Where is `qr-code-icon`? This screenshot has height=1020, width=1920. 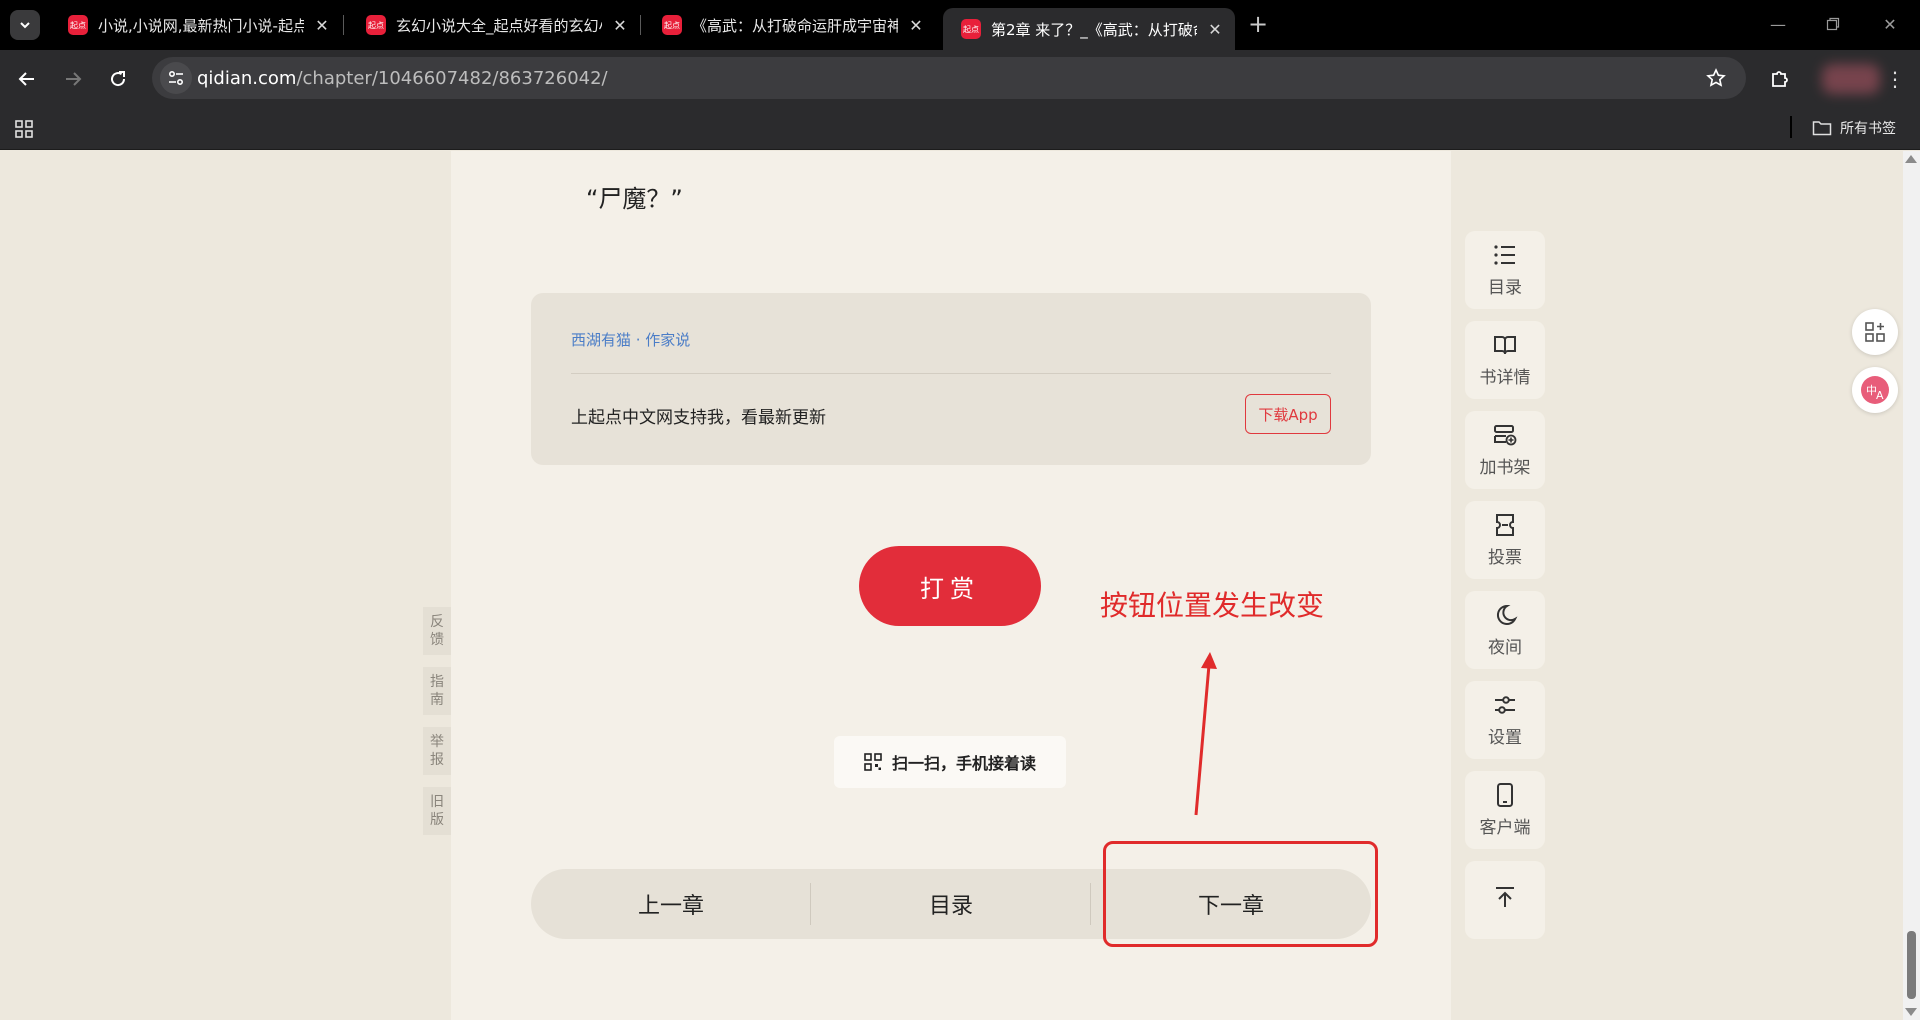
qr-code-icon is located at coordinates (873, 762).